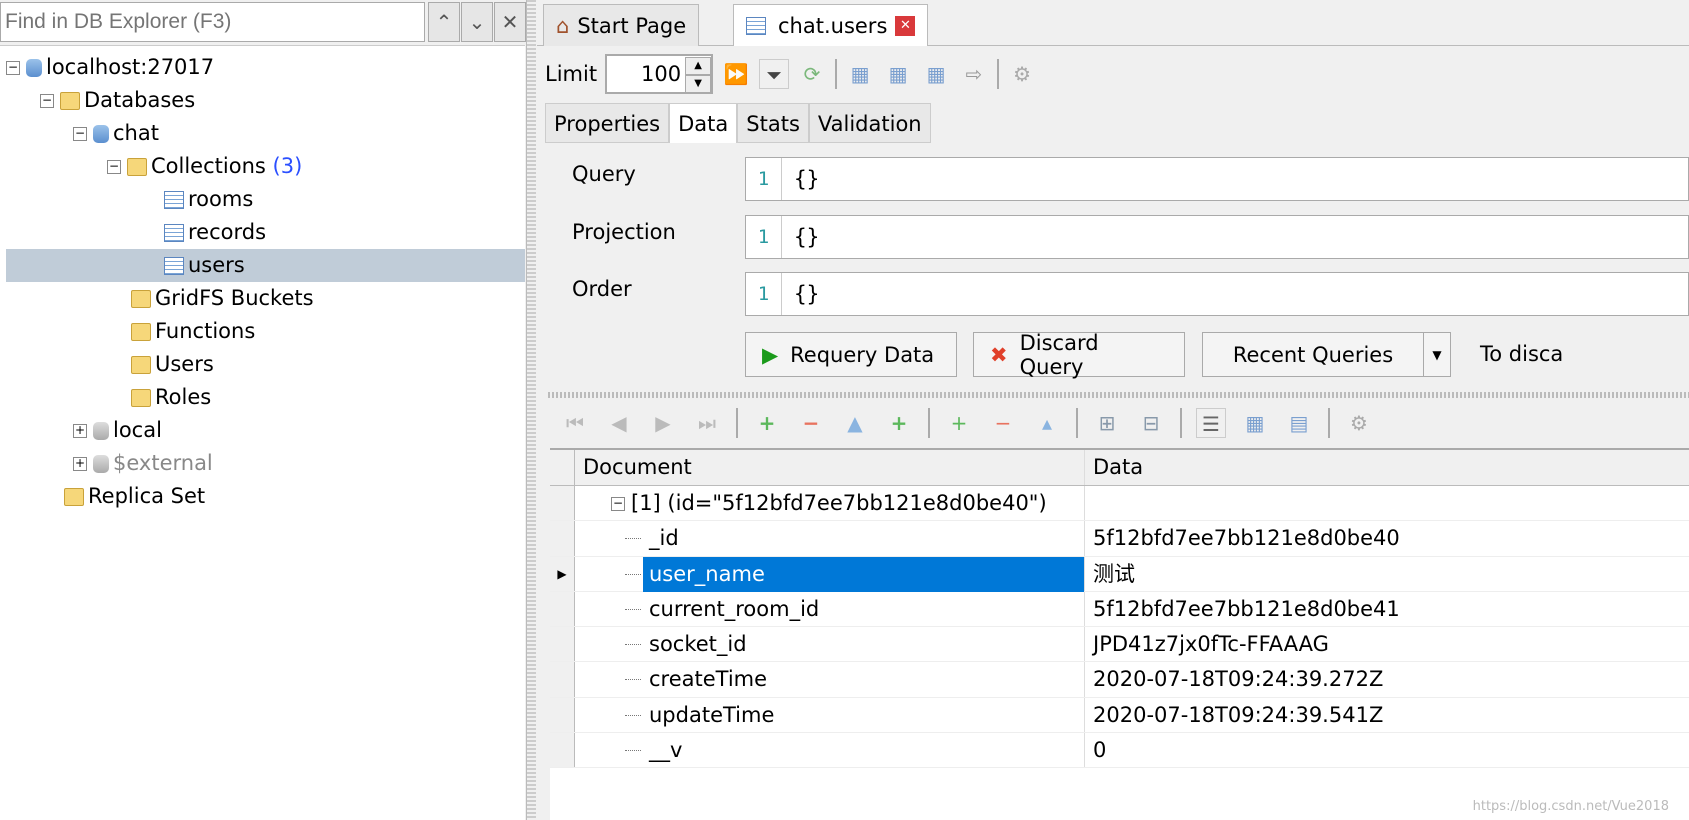 This screenshot has width=1689, height=820. I want to click on tree-db-chat: − chat, so click(265, 133).